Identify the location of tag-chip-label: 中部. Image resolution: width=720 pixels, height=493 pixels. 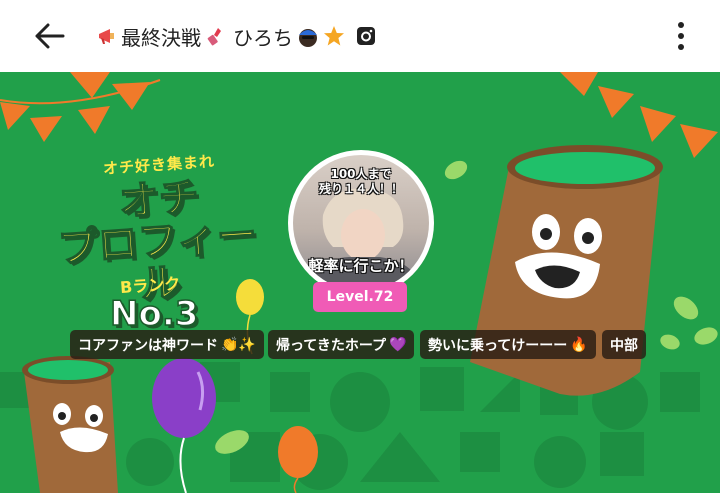
(624, 345).